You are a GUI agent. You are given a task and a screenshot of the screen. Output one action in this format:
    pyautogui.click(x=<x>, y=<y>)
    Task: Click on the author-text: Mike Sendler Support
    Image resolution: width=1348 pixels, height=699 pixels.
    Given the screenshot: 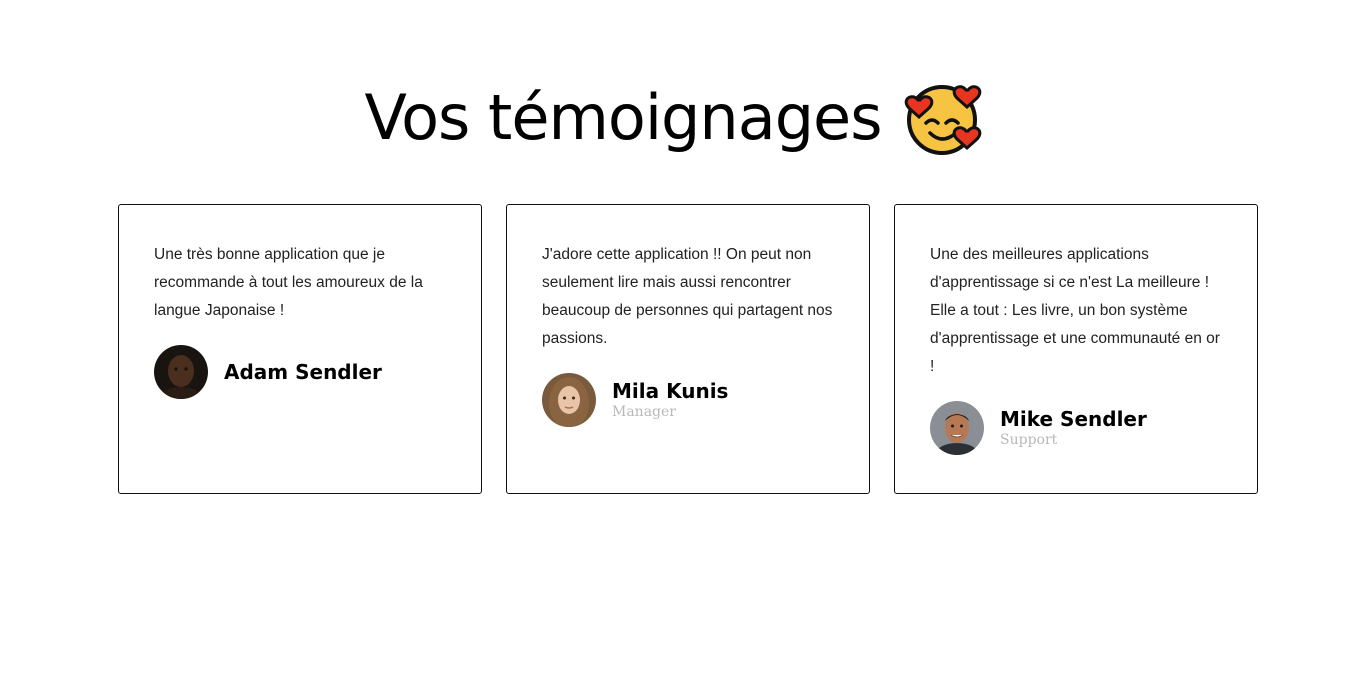 What is the action you would take?
    pyautogui.click(x=1073, y=428)
    